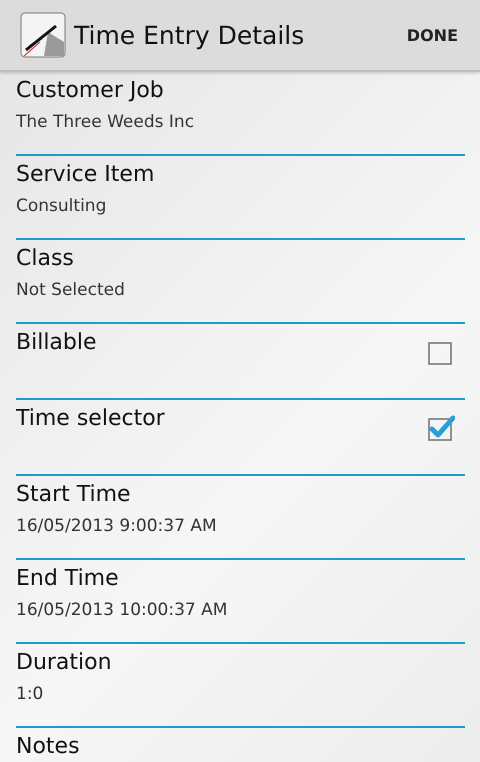  Describe the element at coordinates (441, 428) in the screenshot. I see `checkbox` at that location.